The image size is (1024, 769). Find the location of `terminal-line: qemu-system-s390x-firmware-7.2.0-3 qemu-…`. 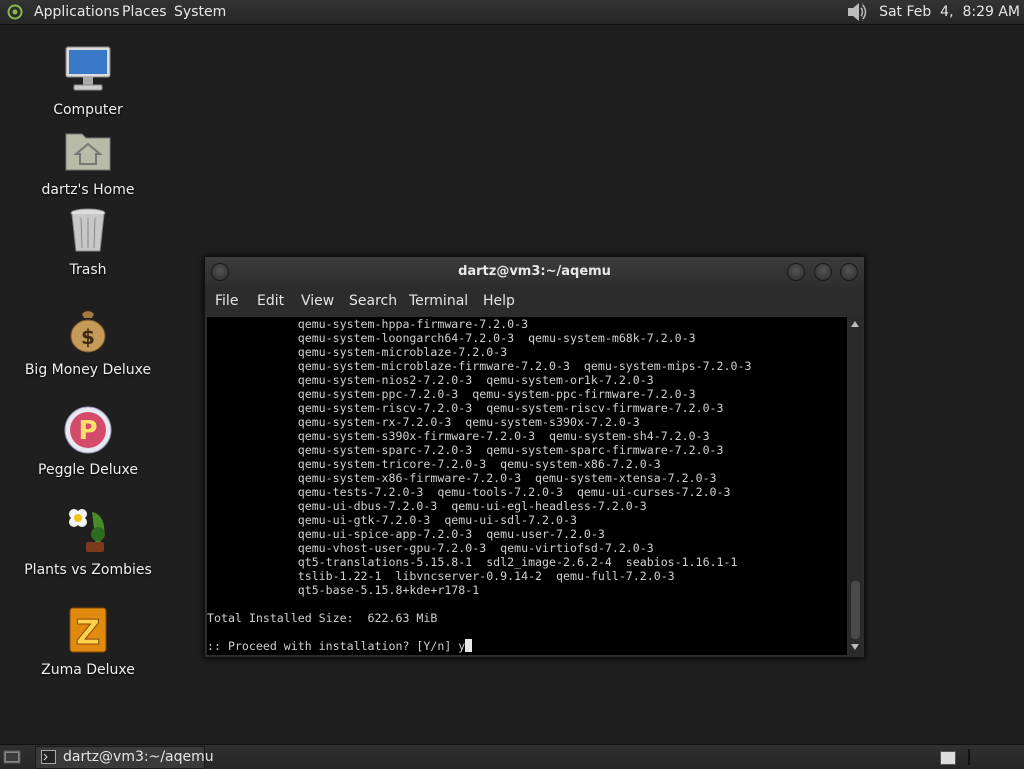

terminal-line: qemu-system-s390x-firmware-7.2.0-3 qemu-… is located at coordinates (458, 436).